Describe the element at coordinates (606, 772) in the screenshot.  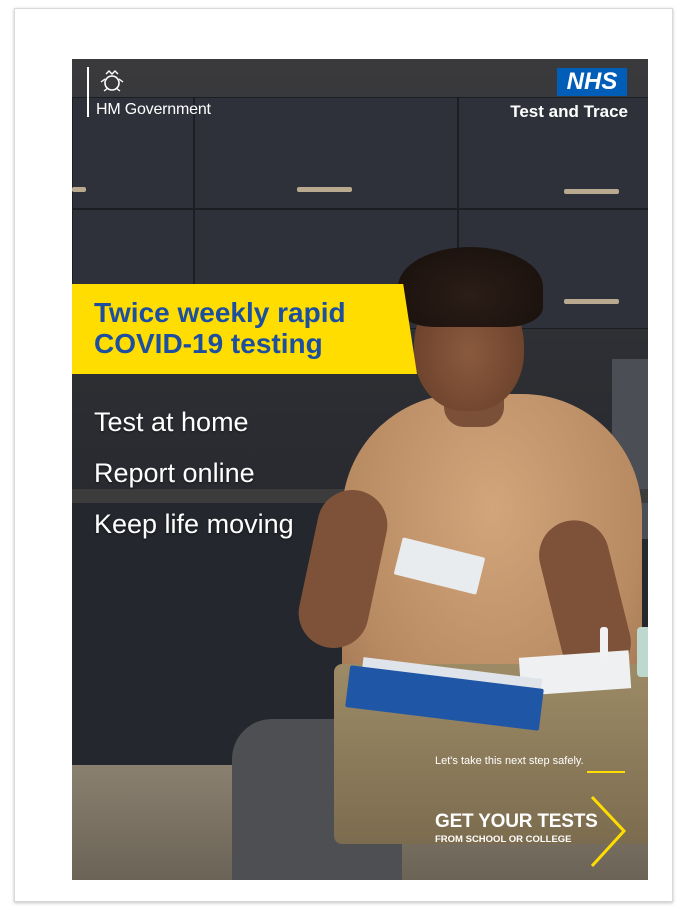
I see `tagline-underline` at that location.